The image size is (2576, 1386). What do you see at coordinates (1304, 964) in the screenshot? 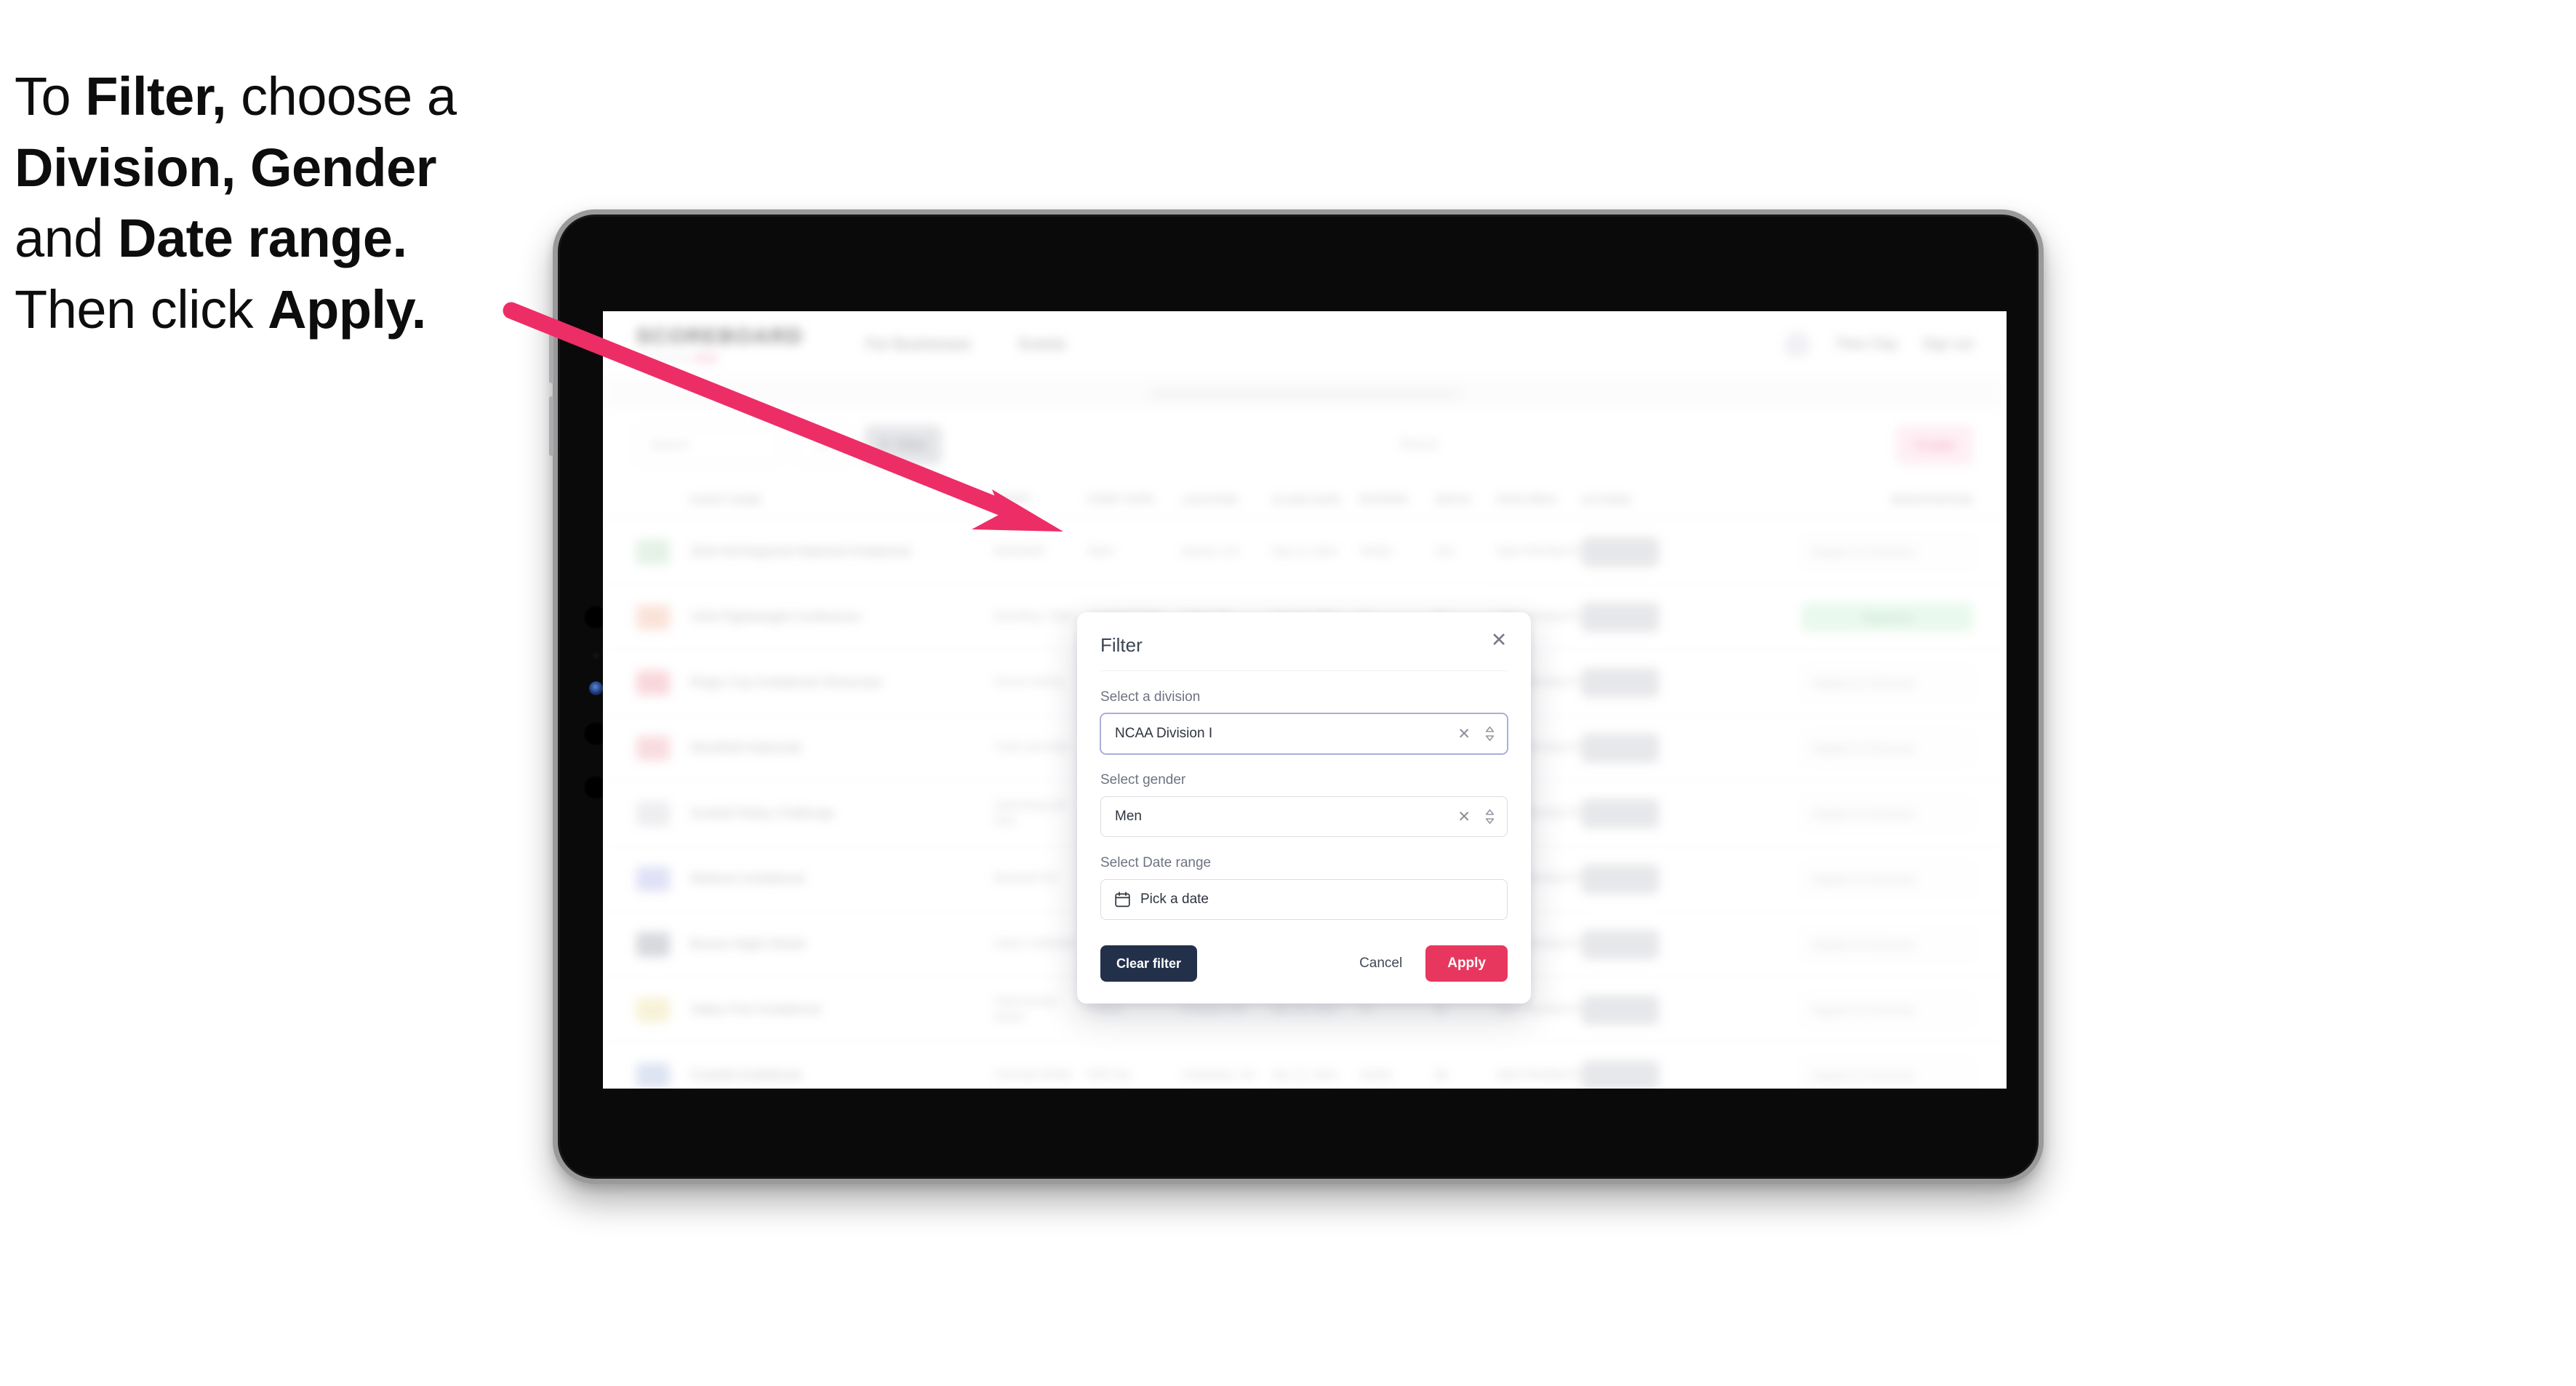
I see `modal-actions: Clear filter Cancel Apply` at bounding box center [1304, 964].